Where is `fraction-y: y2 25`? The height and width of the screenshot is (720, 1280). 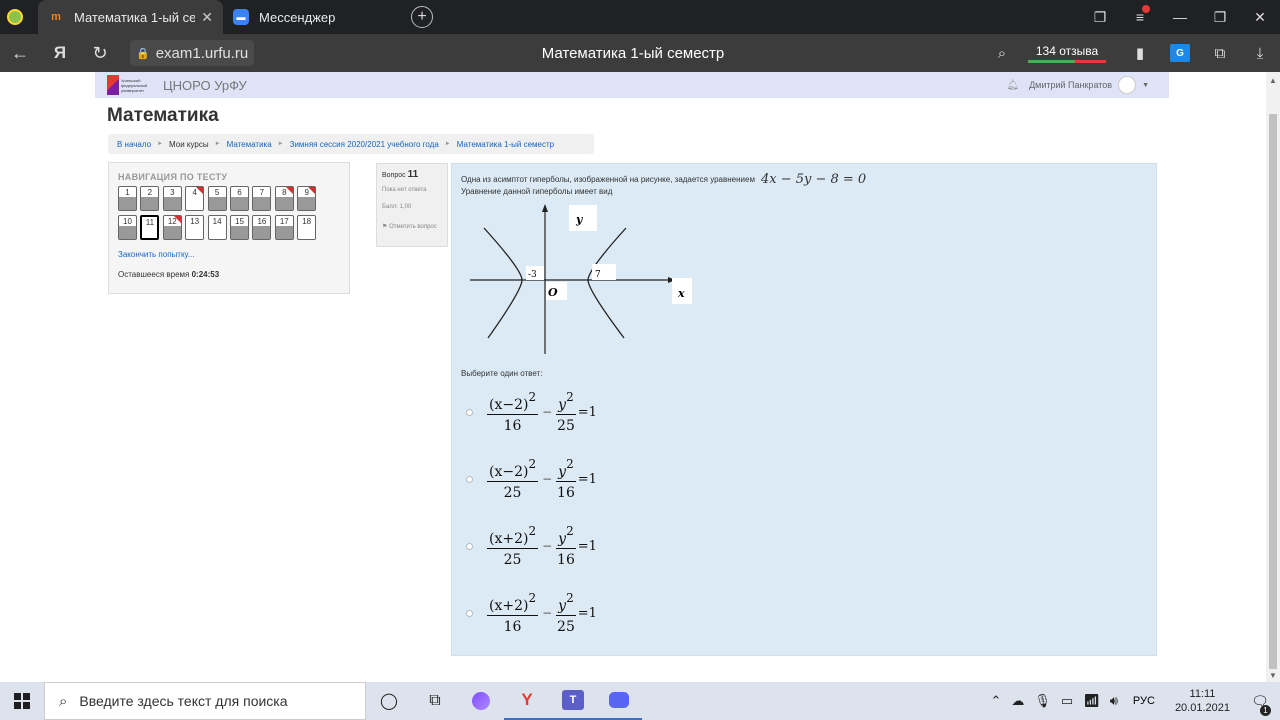 fraction-y: y2 25 is located at coordinates (566, 411).